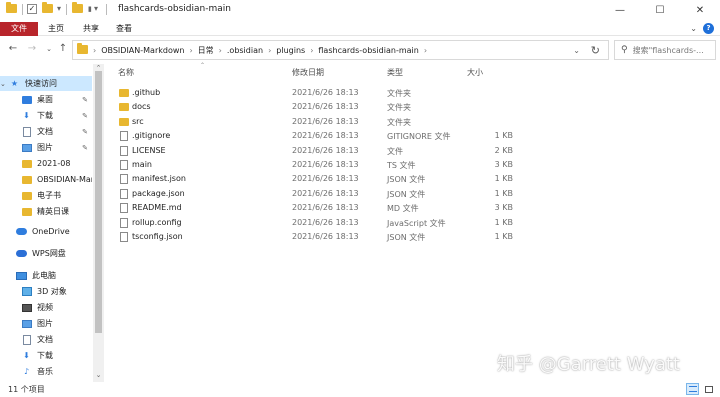  I want to click on sidebar-item-2021-08: 2021-08, so click(46, 163).